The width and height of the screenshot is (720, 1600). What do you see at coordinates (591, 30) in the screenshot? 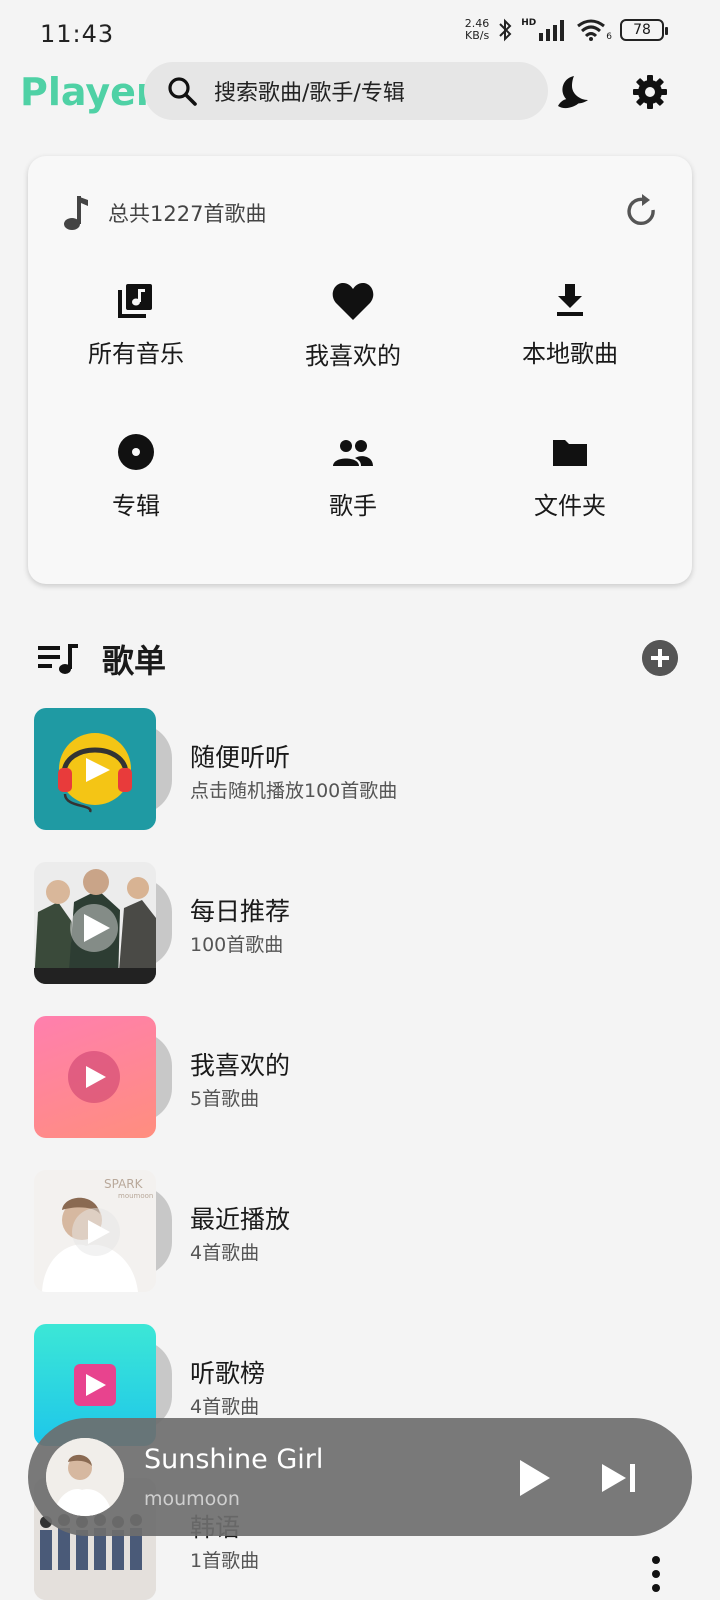
I see `wifi-icon` at bounding box center [591, 30].